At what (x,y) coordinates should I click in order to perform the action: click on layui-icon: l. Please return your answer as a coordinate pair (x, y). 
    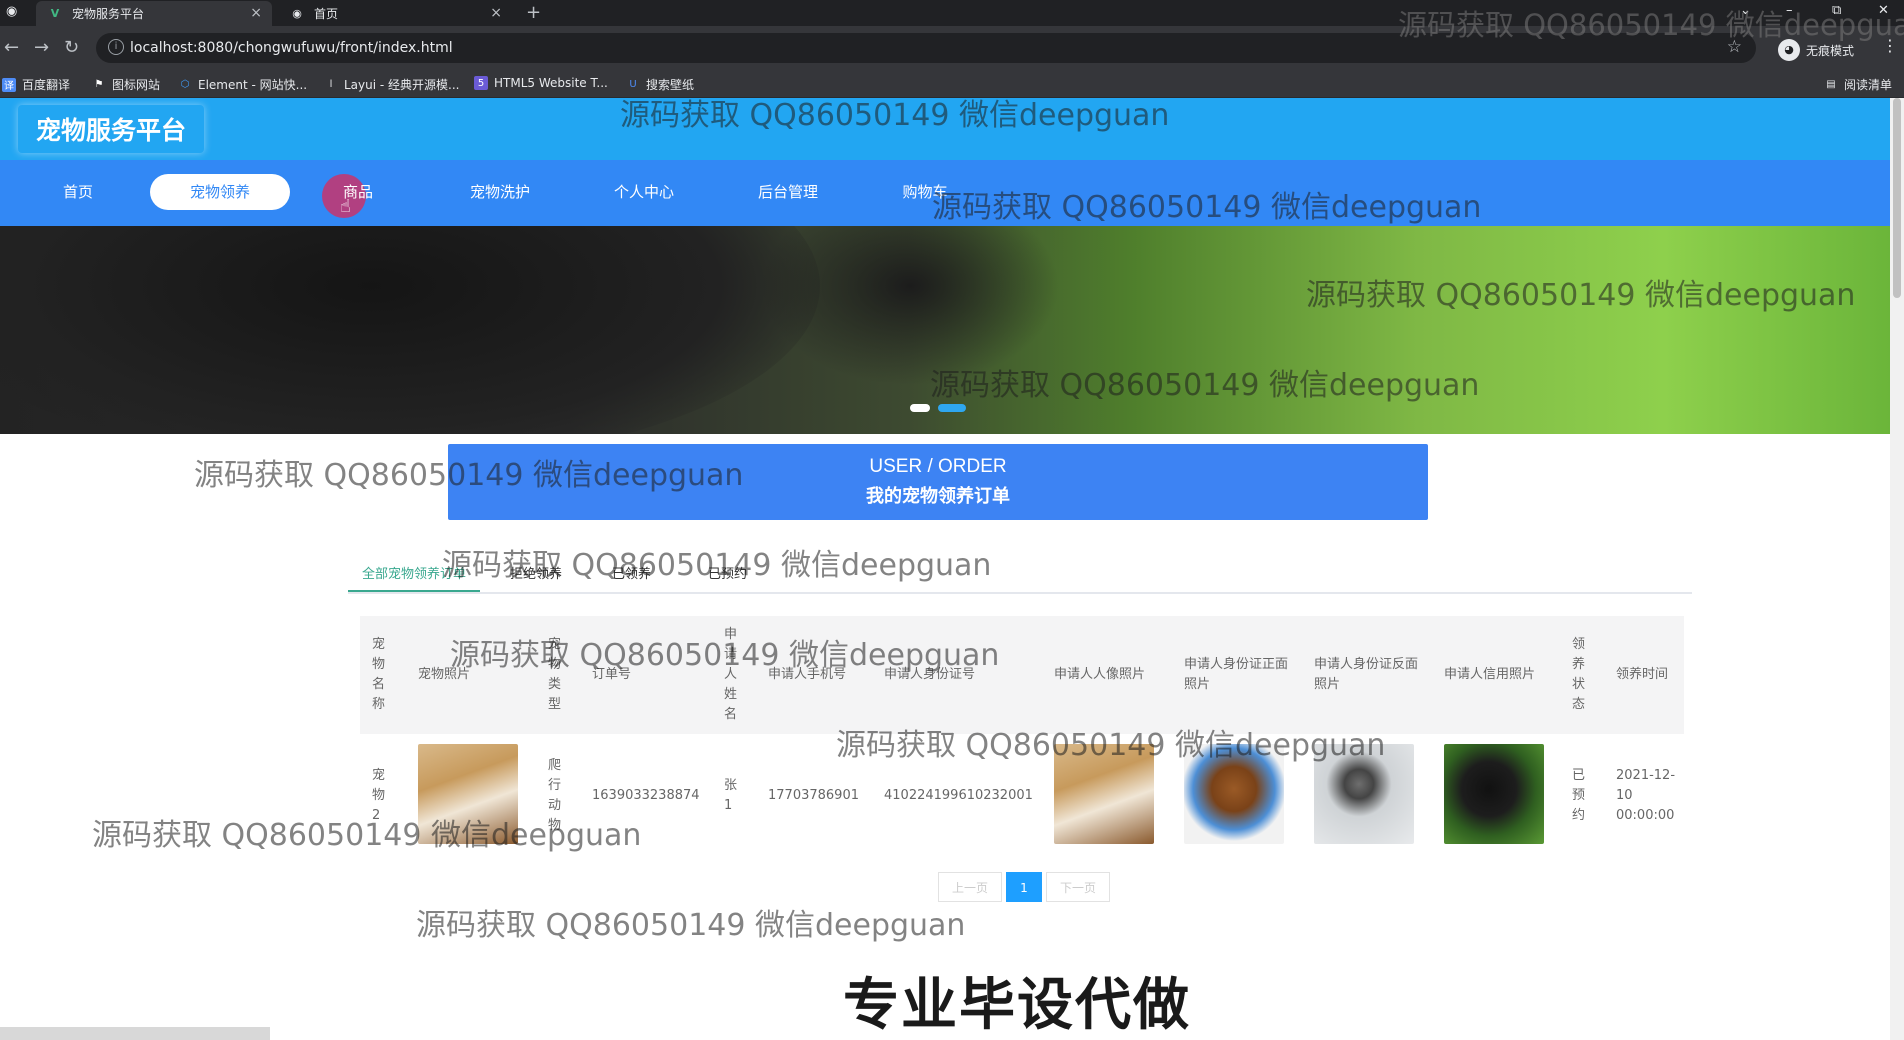
    Looking at the image, I should click on (331, 84).